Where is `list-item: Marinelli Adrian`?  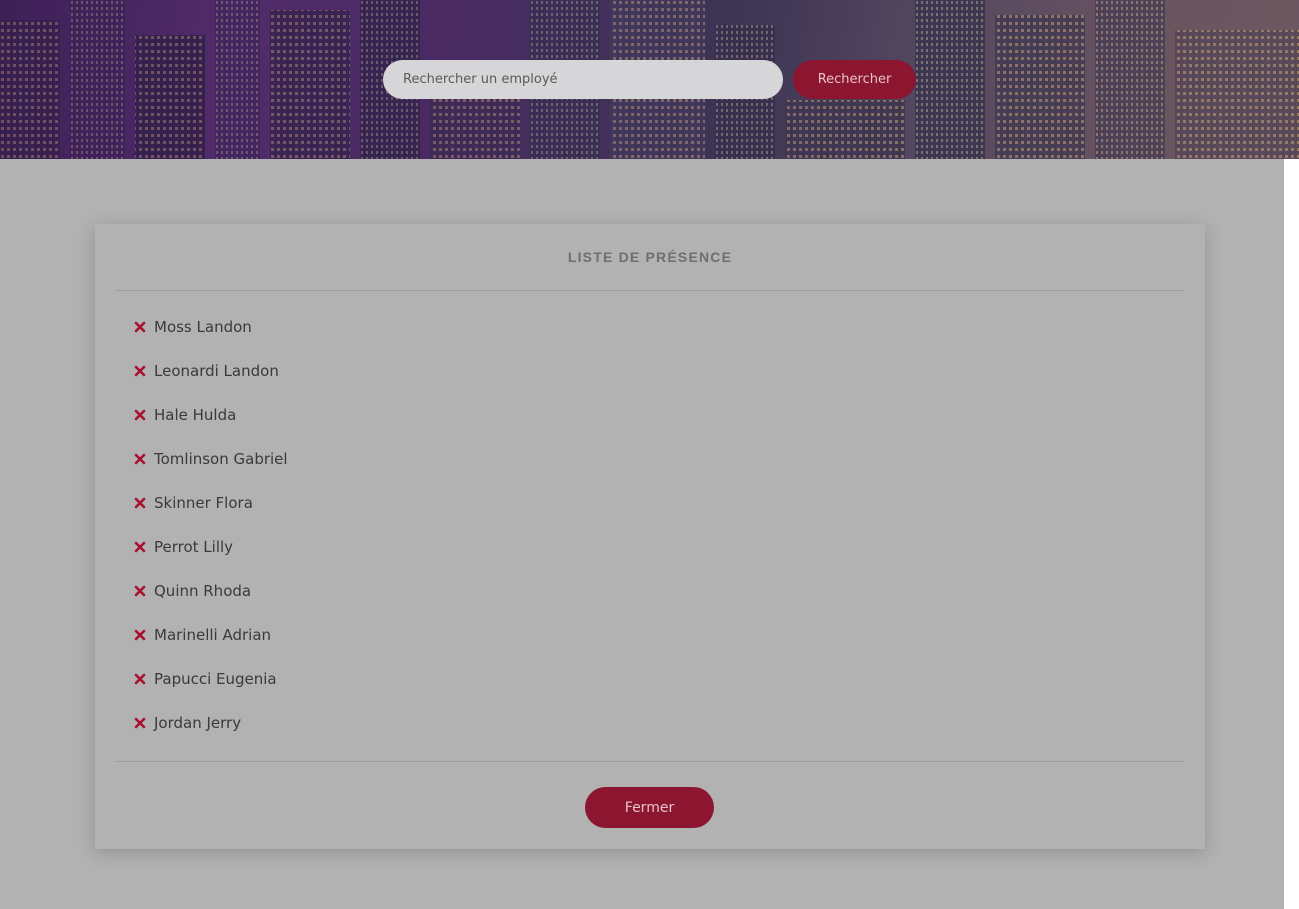
list-item: Marinelli Adrian is located at coordinates (210, 646).